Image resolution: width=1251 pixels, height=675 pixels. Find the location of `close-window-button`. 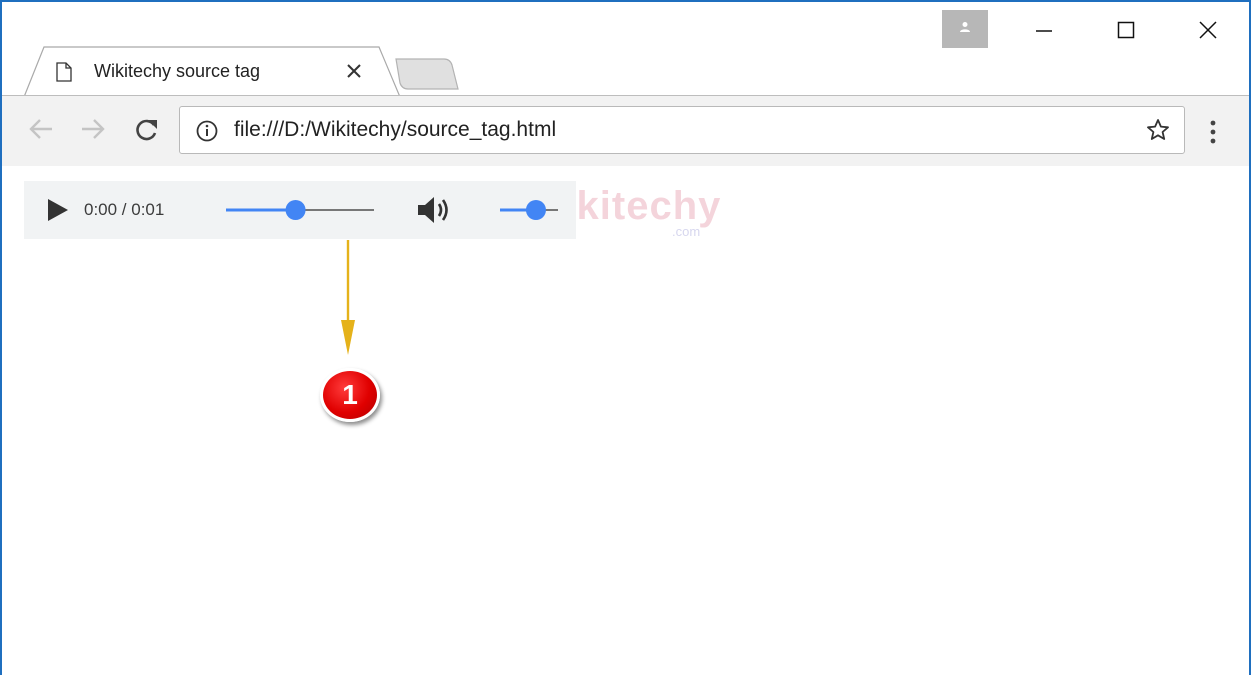

close-window-button is located at coordinates (1208, 30).